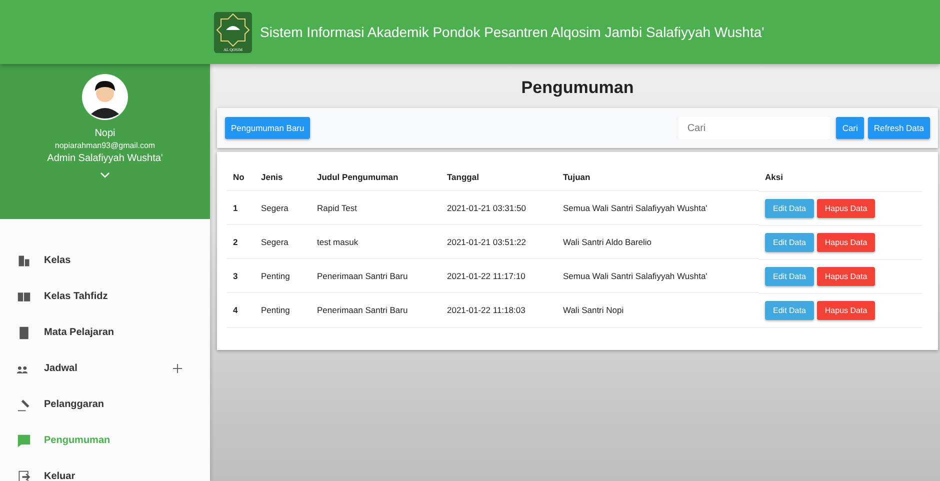 The height and width of the screenshot is (481, 940). I want to click on menu-item: Pelanggaran, so click(105, 404).